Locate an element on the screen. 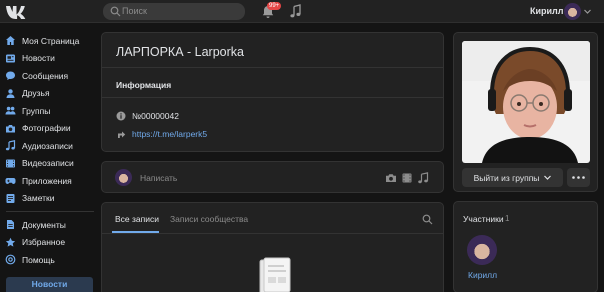 Image resolution: width=604 pixels, height=292 pixels. sidebar-item-friends: Друзья is located at coordinates (50, 94).